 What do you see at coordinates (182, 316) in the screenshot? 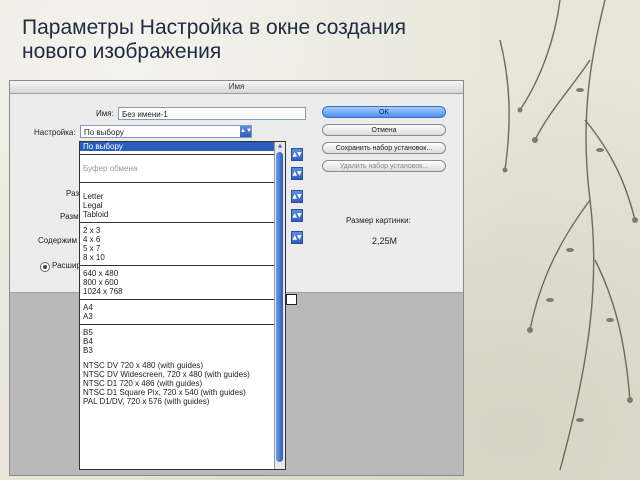
I see `list-item: A3` at bounding box center [182, 316].